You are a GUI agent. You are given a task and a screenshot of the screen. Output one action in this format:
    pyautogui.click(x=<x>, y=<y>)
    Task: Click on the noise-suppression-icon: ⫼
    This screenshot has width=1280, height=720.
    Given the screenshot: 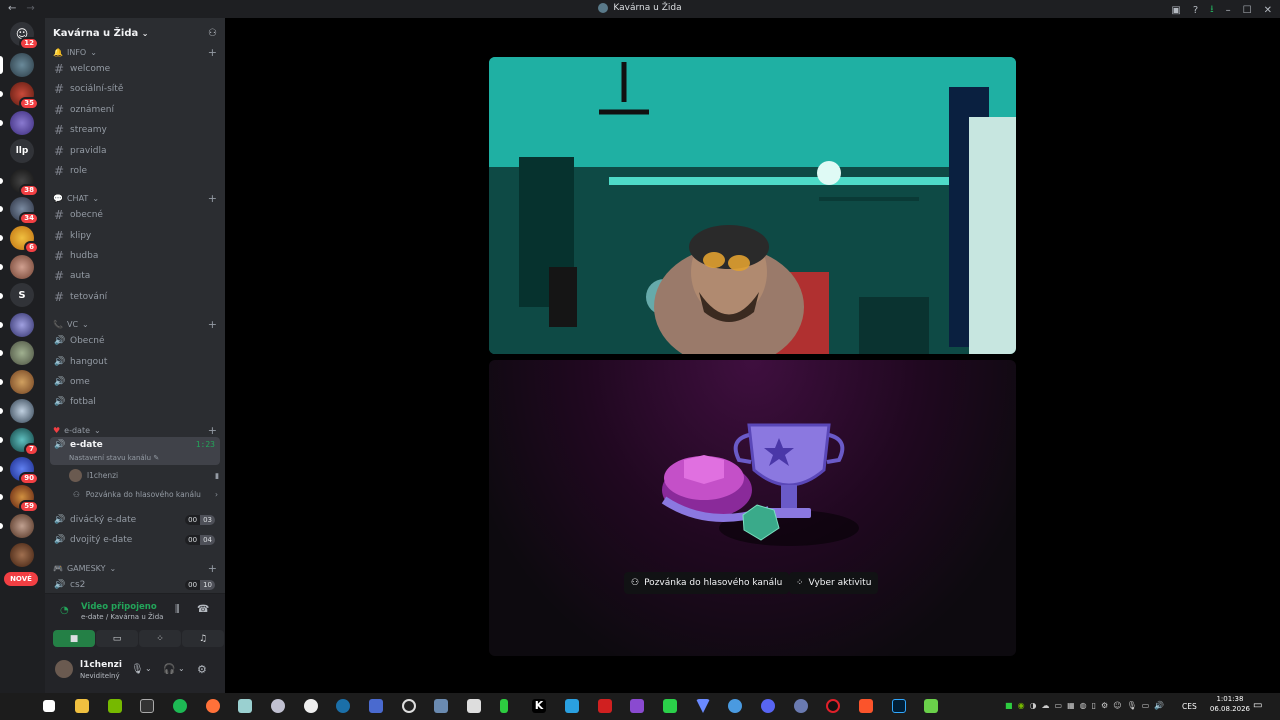 What is the action you would take?
    pyautogui.click(x=177, y=609)
    